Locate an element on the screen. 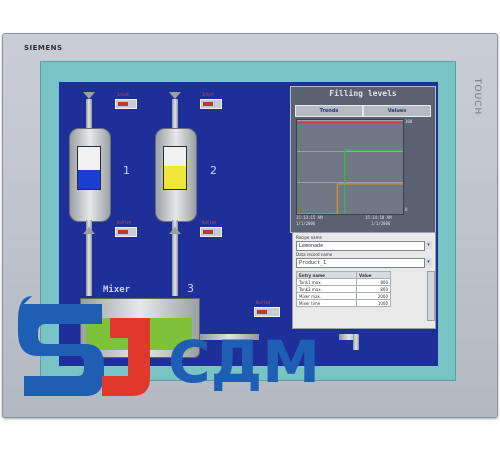  model-label: TOUCH is located at coordinates (477, 97).